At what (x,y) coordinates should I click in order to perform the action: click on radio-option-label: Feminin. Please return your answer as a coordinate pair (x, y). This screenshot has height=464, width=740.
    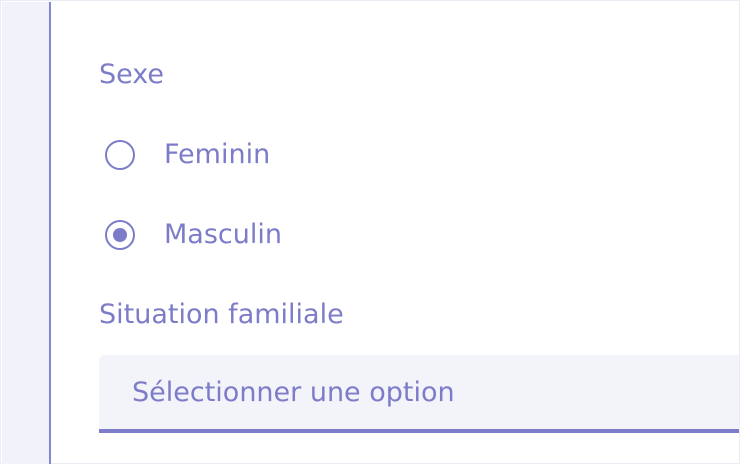
    Looking at the image, I should click on (217, 154).